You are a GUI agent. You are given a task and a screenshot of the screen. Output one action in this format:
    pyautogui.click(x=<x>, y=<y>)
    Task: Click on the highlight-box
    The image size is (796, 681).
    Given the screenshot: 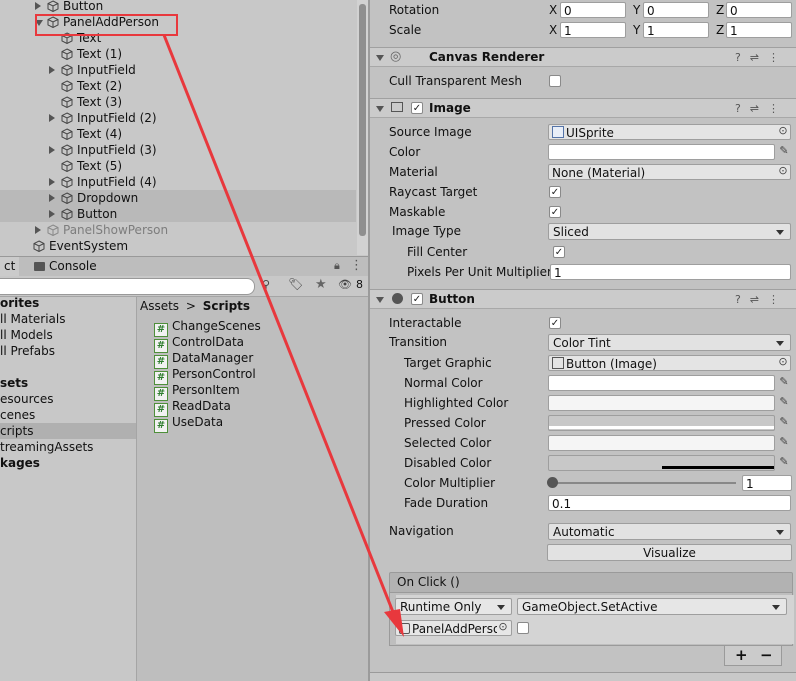 What is the action you would take?
    pyautogui.click(x=106, y=25)
    